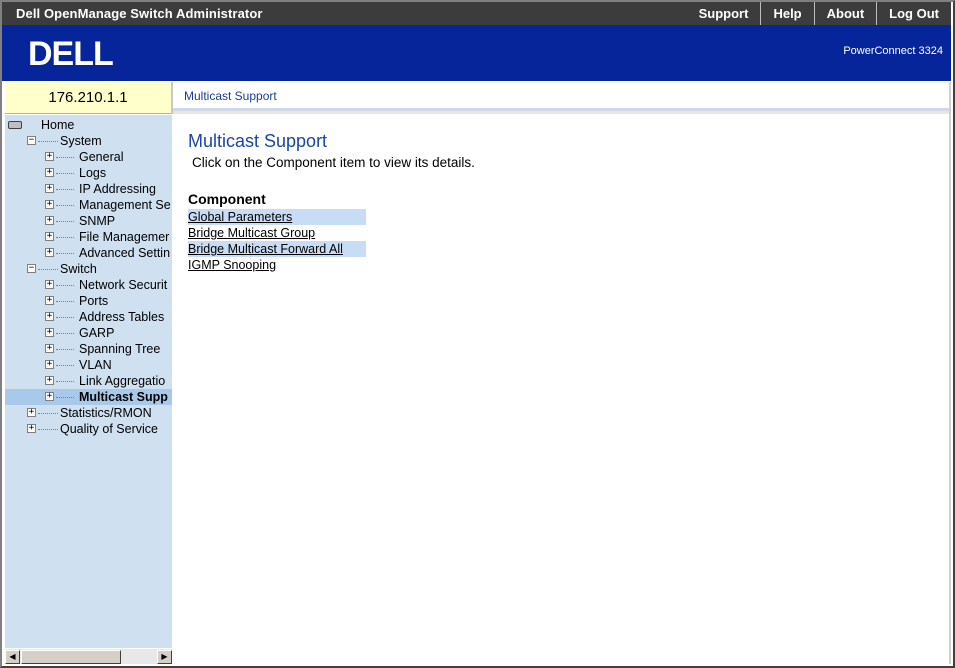  What do you see at coordinates (88, 141) in the screenshot?
I see `tree-item: − System` at bounding box center [88, 141].